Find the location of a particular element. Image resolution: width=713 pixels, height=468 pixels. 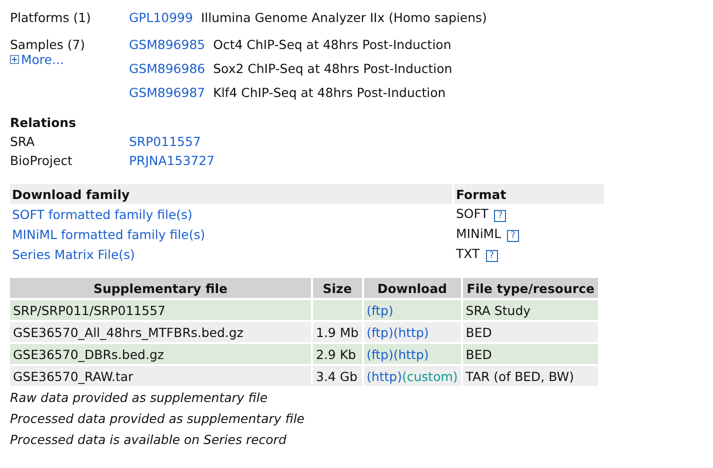

download-link: (custom) is located at coordinates (430, 376).